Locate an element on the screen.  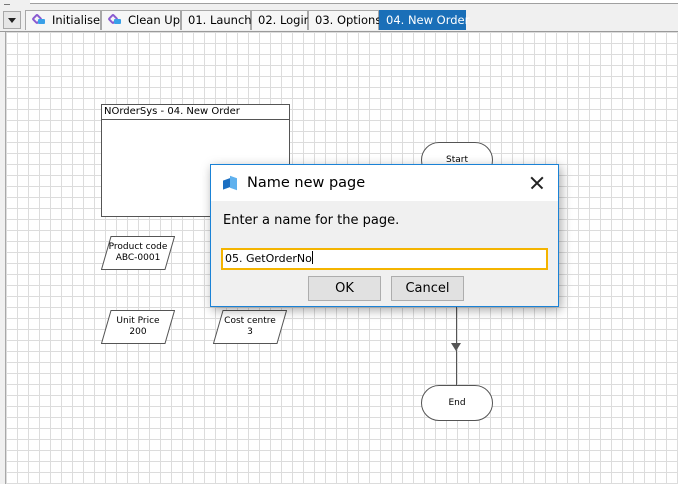
close-icon is located at coordinates (537, 183).